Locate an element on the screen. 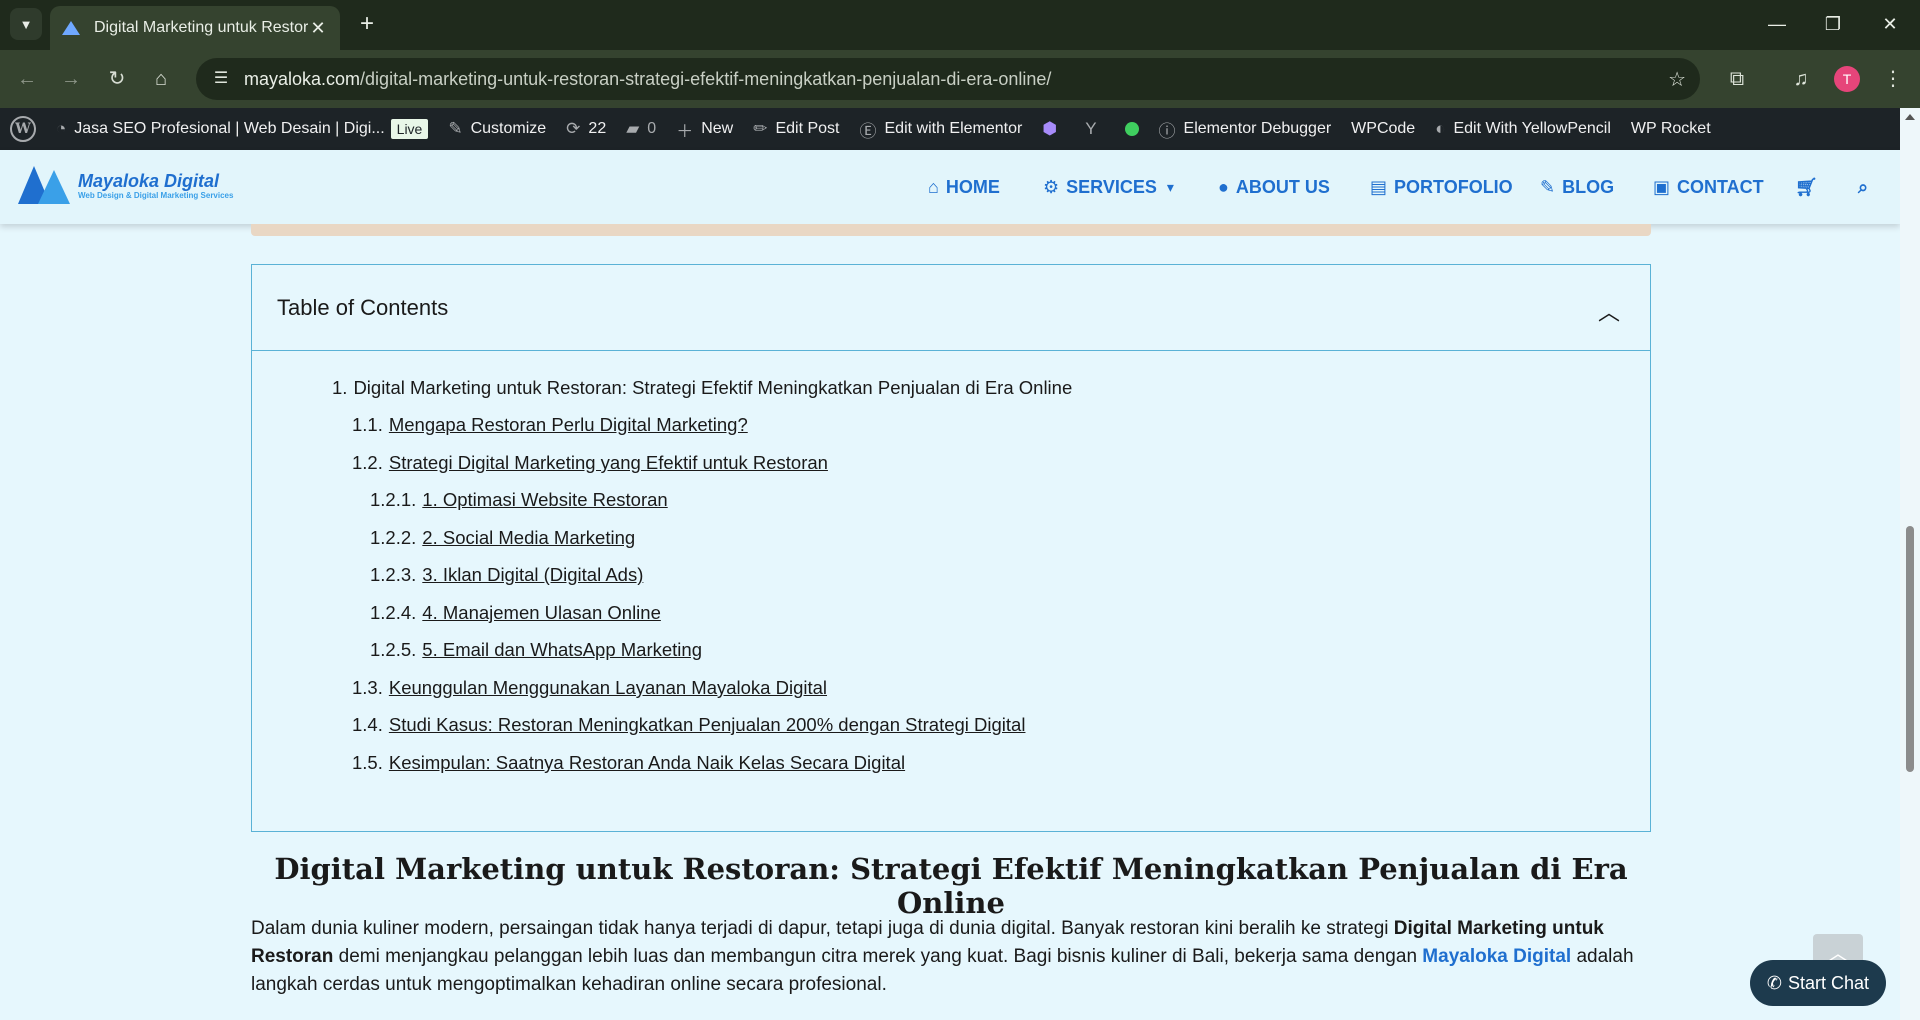  portfolio-icon: ▤ is located at coordinates (1379, 186).